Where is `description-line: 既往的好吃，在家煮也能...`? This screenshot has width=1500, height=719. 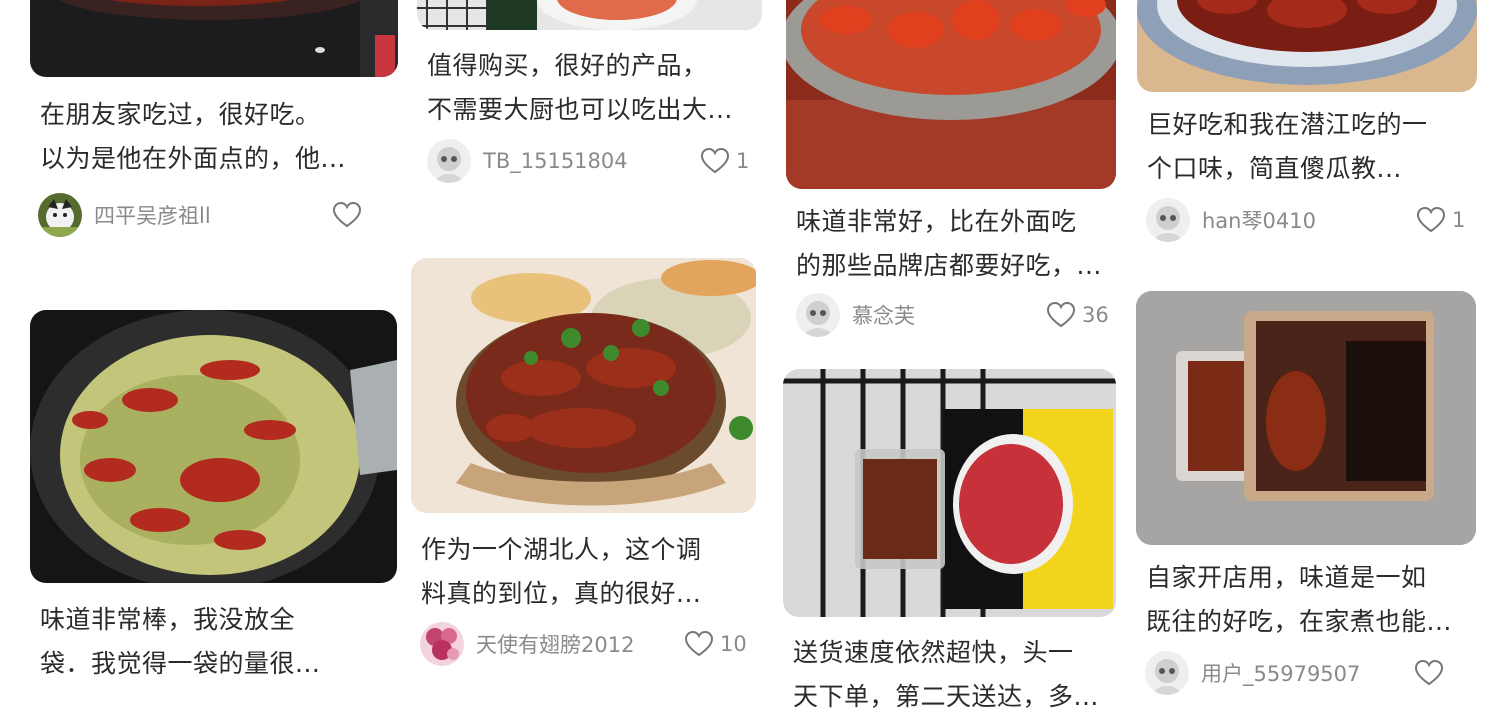
description-line: 既往的好吃，在家煮也能... is located at coordinates (1299, 621).